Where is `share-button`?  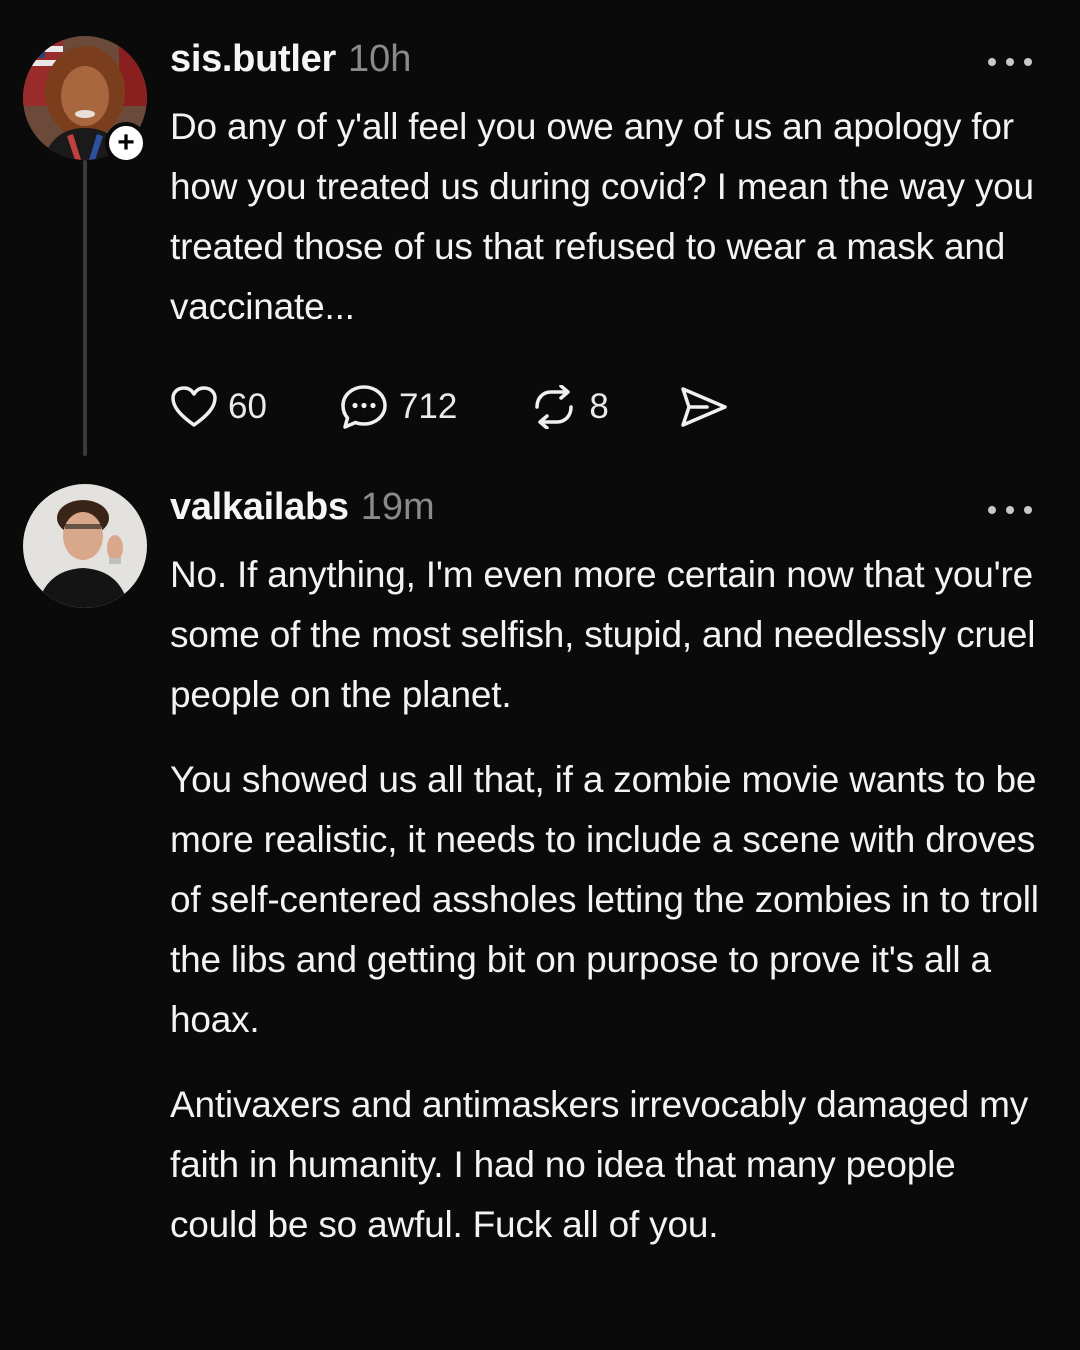
share-button is located at coordinates (704, 407).